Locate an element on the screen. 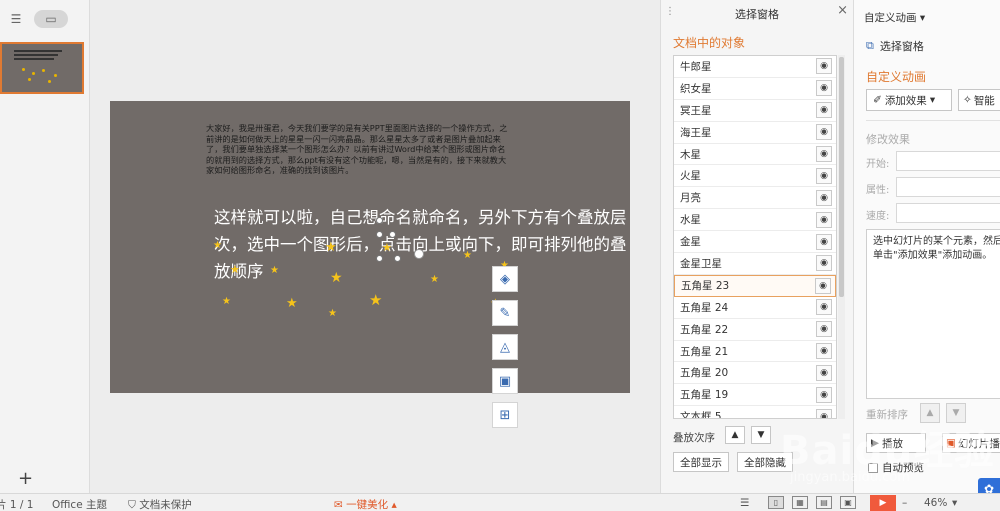 Image resolution: width=1000 pixels, height=511 pixels. checkbox-box is located at coordinates (873, 467).